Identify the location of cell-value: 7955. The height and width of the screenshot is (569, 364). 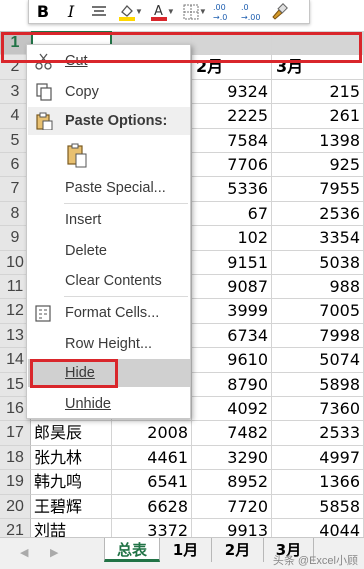
(318, 189).